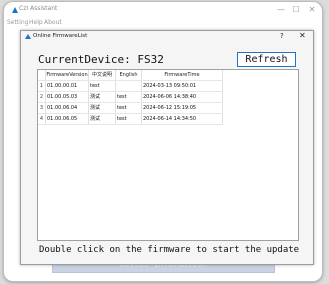 This screenshot has height=284, width=329. Describe the element at coordinates (282, 36) in the screenshot. I see `dialog-help-button: ?` at that location.